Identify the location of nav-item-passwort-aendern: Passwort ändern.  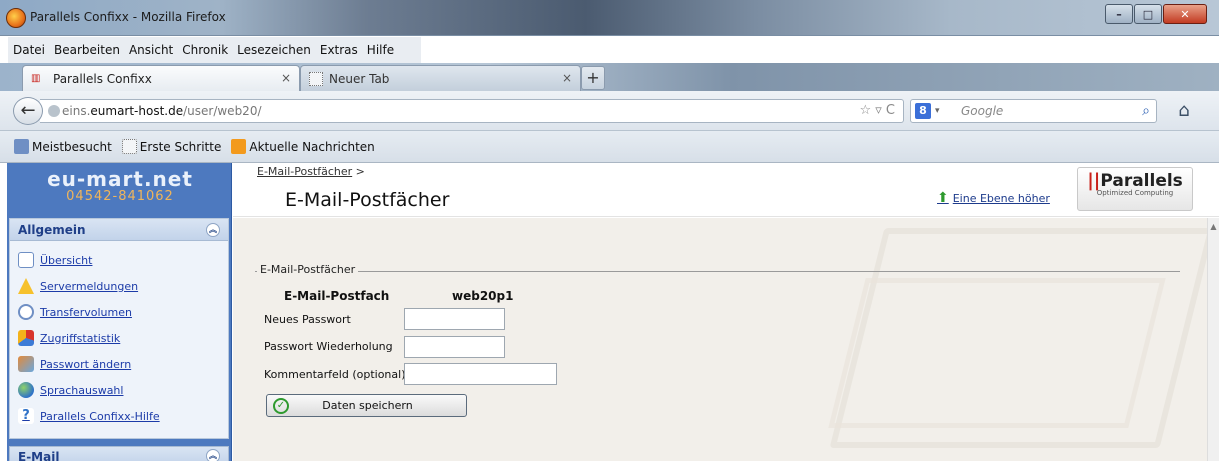
(123, 364).